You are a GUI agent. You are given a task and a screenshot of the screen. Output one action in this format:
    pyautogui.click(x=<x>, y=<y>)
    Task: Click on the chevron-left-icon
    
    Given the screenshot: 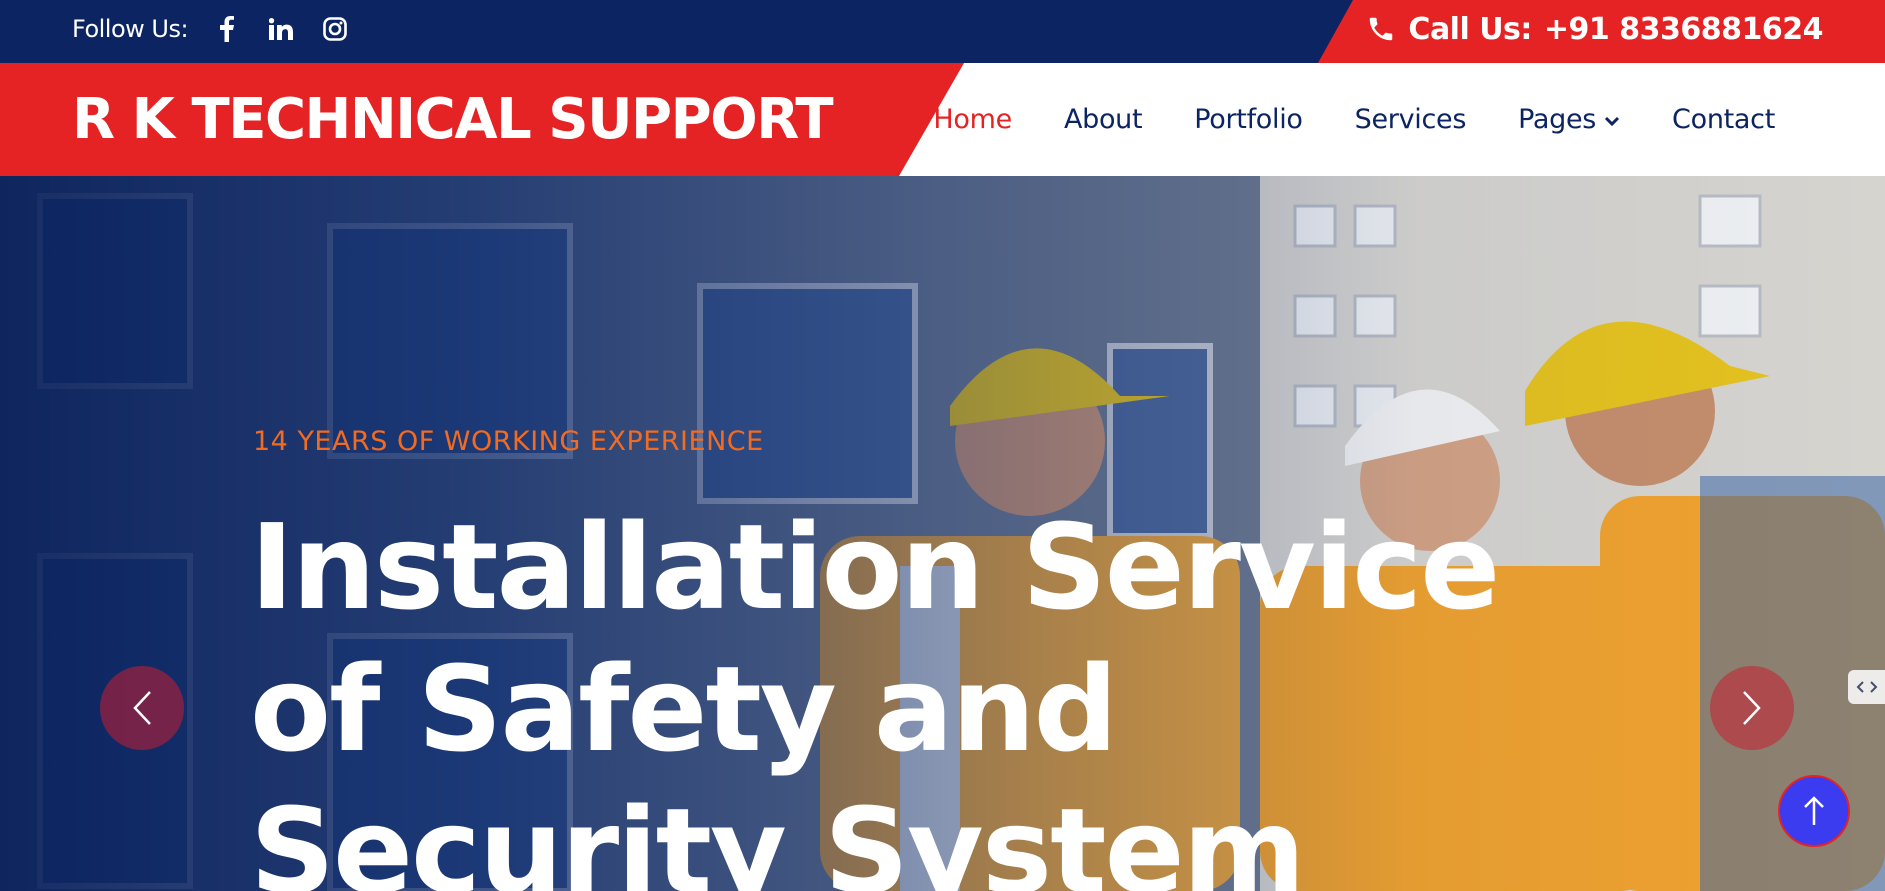 What is the action you would take?
    pyautogui.click(x=142, y=708)
    